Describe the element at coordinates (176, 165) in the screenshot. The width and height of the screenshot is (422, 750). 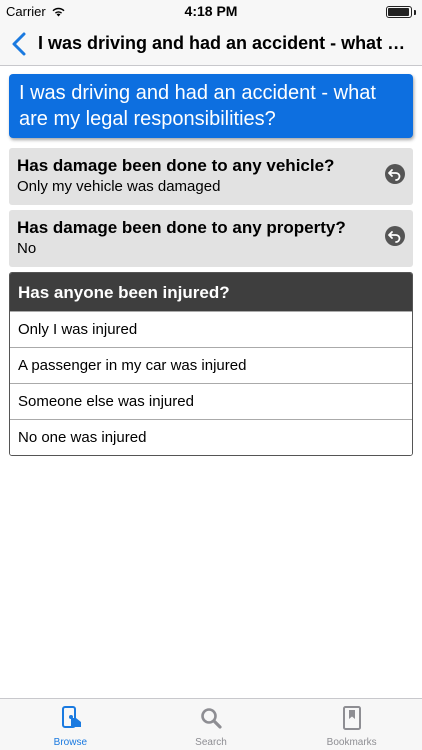
I see `answered-question-text: Has damage been done to any vehicle?` at that location.